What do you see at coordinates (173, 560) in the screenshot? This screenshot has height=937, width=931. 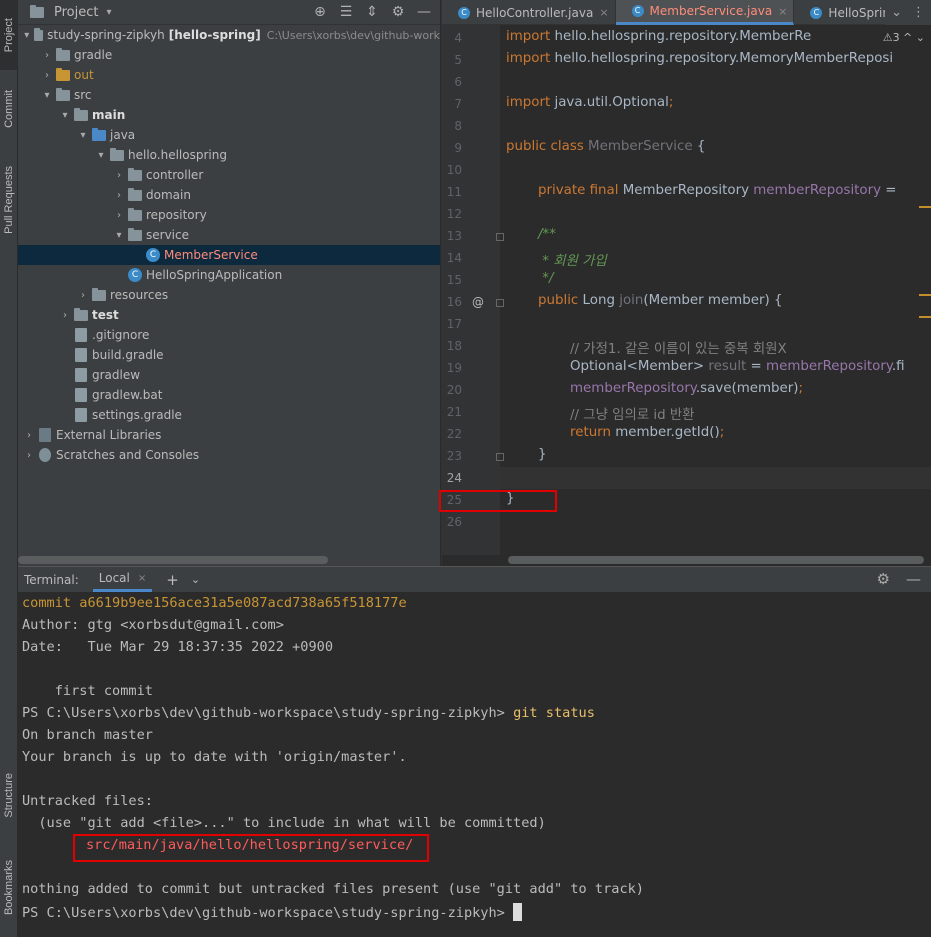 I see `project-horizontal-scrollbar` at bounding box center [173, 560].